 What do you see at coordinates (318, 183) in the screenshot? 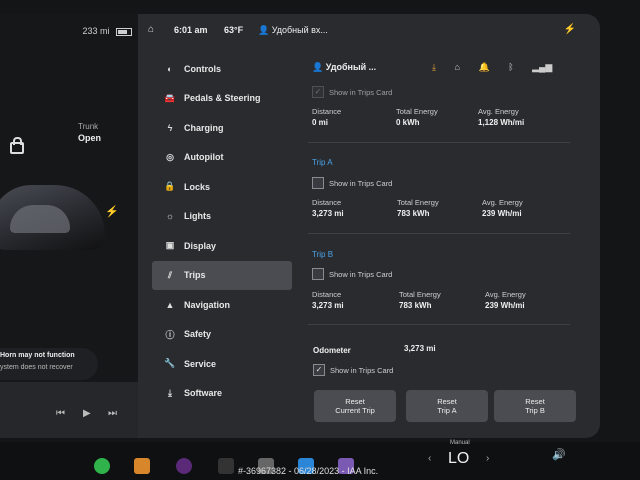
I see `checkbox-icon` at bounding box center [318, 183].